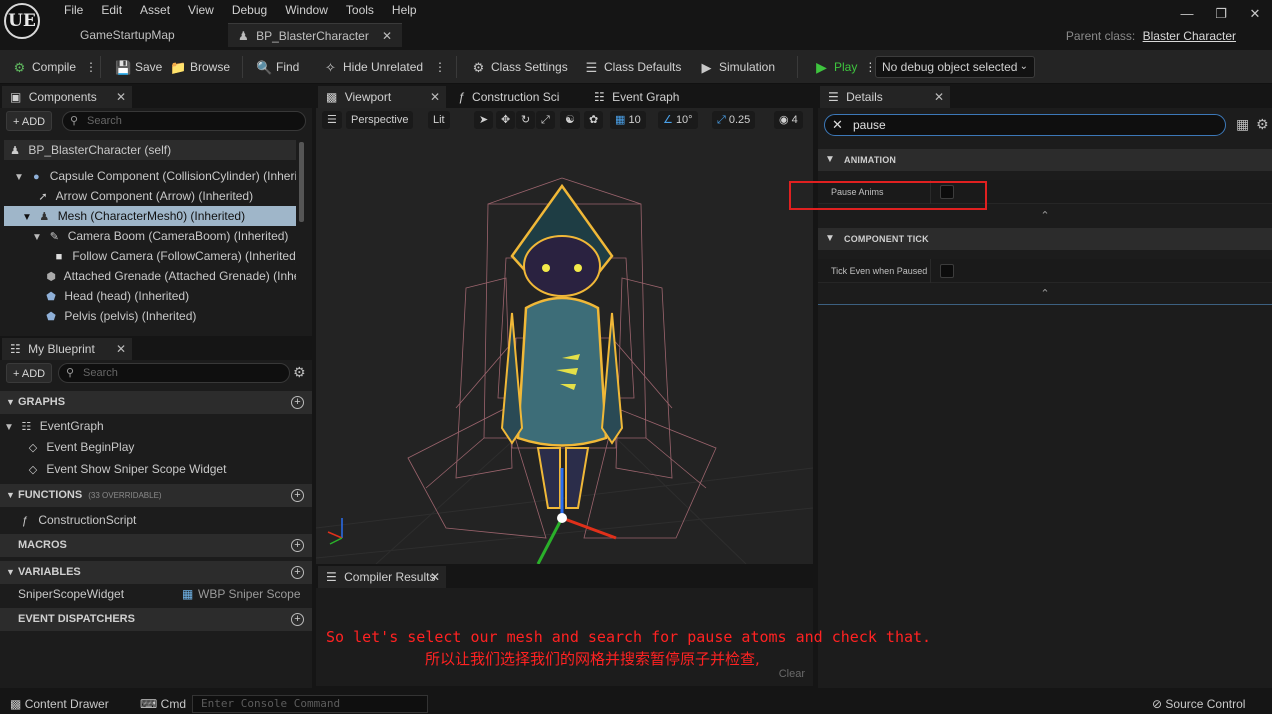 The image size is (1272, 714). Describe the element at coordinates (111, 10) in the screenshot. I see `menu-edit: Edit` at that location.